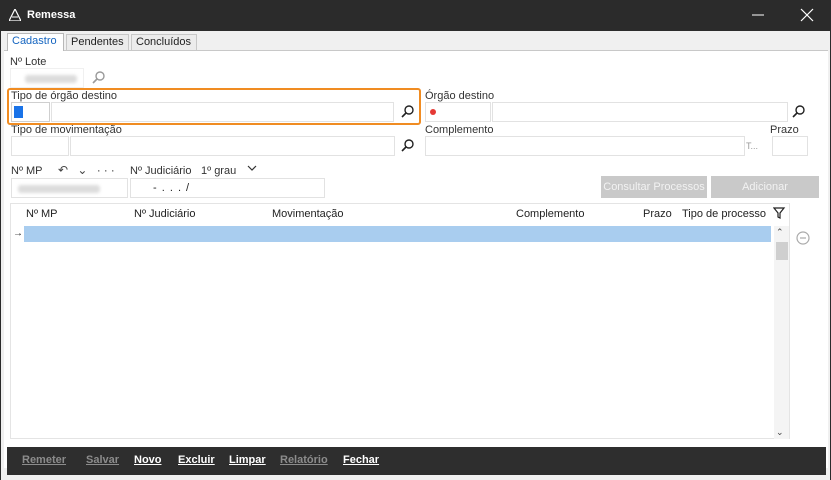  Describe the element at coordinates (40, 146) in the screenshot. I see `tipo-mov-code-field` at that location.